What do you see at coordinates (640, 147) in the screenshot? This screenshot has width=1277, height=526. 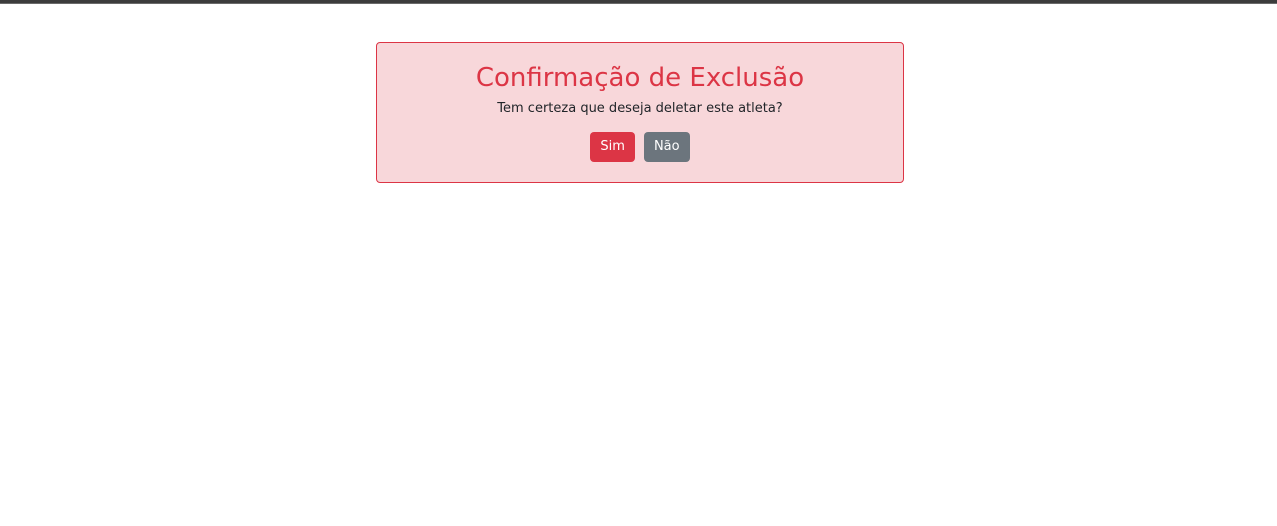 I see `confirmation-actions: Sim Não` at bounding box center [640, 147].